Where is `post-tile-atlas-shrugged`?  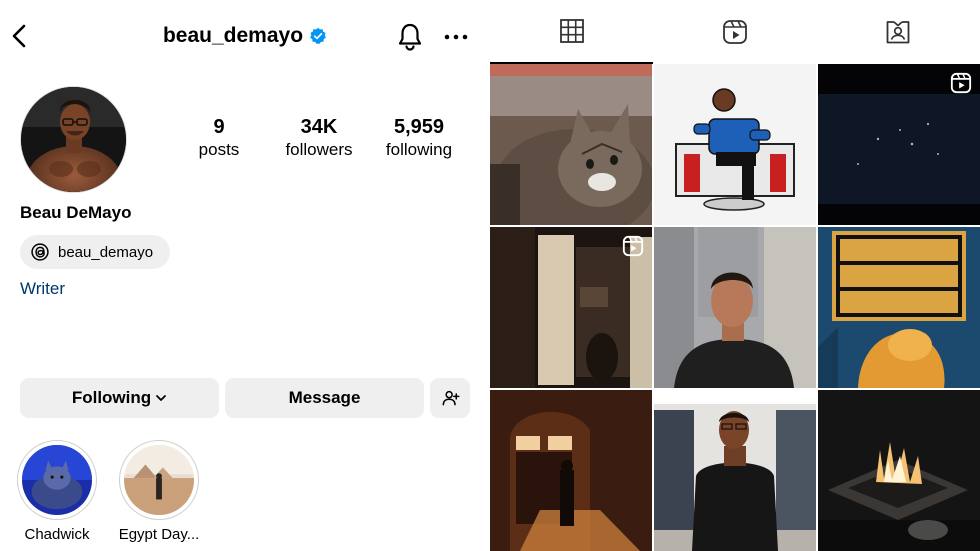
post-tile-atlas-shrugged is located at coordinates (899, 307).